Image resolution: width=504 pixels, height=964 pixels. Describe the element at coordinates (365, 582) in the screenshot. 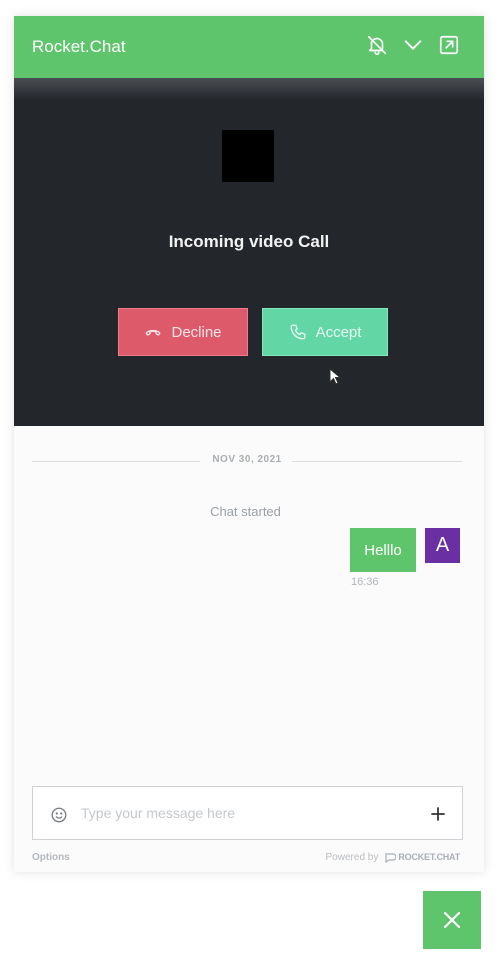

I see `message-time: 16:36` at that location.